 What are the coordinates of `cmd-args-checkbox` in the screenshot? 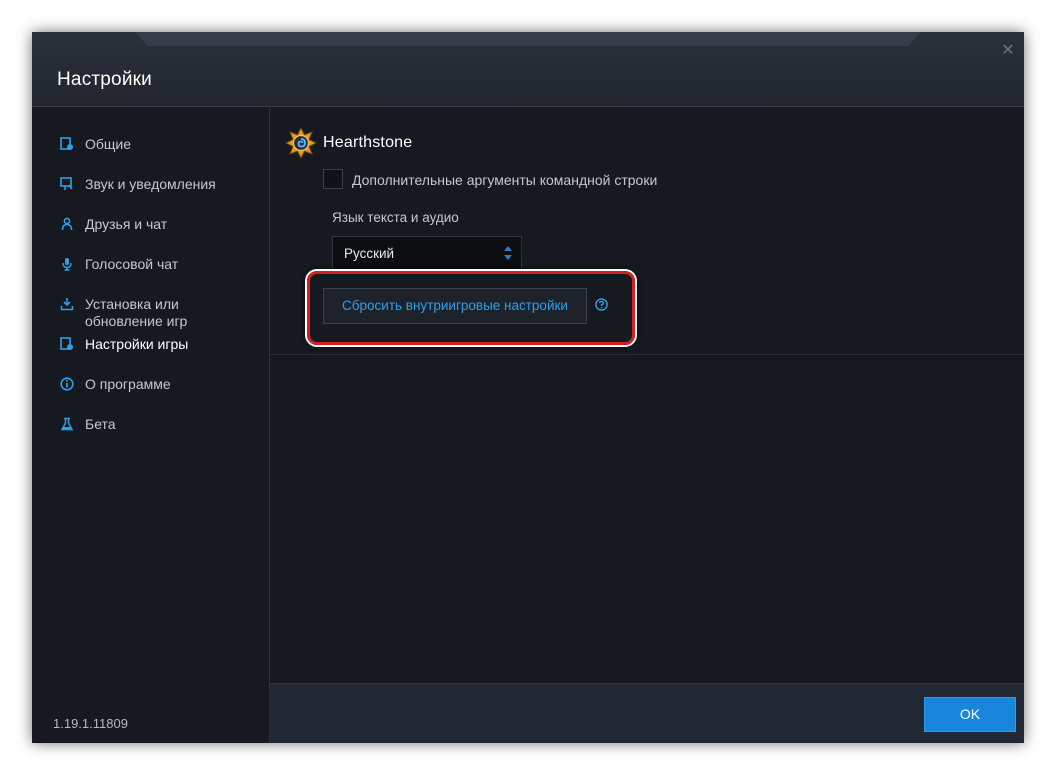 It's located at (333, 179).